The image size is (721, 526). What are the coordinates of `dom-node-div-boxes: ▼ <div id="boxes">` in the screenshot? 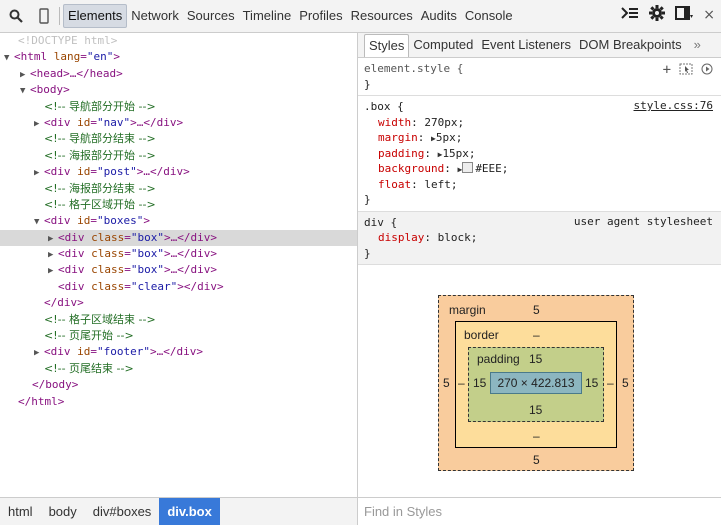 It's located at (178, 221).